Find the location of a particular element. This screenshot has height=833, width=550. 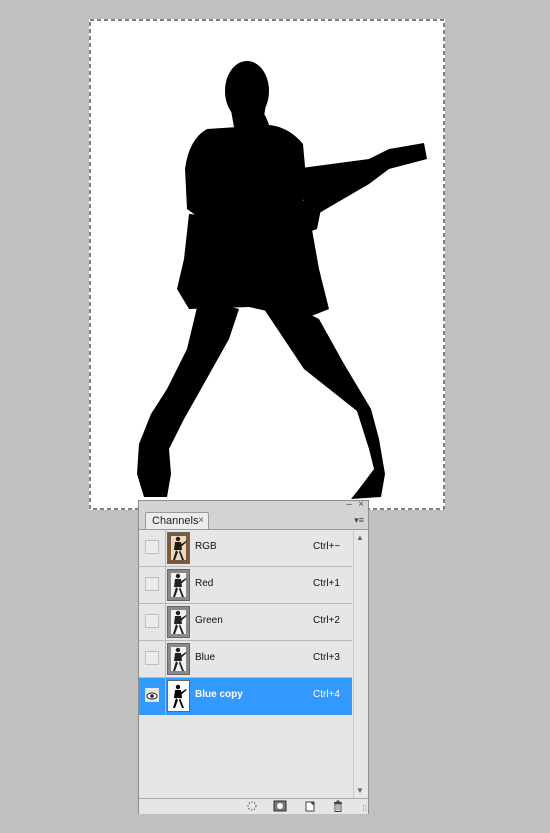

channel-shortcut: Ctrl+3 is located at coordinates (326, 657).